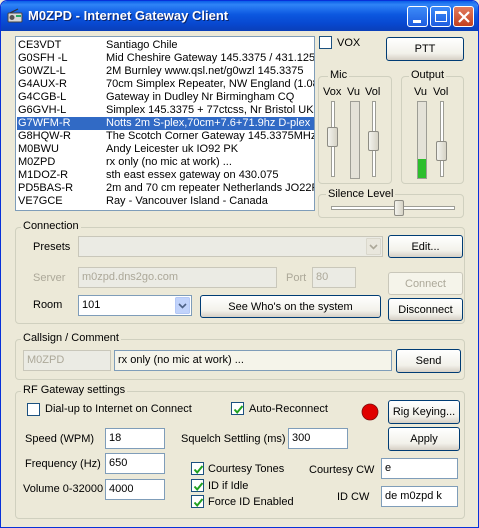 The height and width of the screenshot is (528, 479). Describe the element at coordinates (342, 470) in the screenshot. I see `courtesy-cw-label: Courtesy CW` at that location.